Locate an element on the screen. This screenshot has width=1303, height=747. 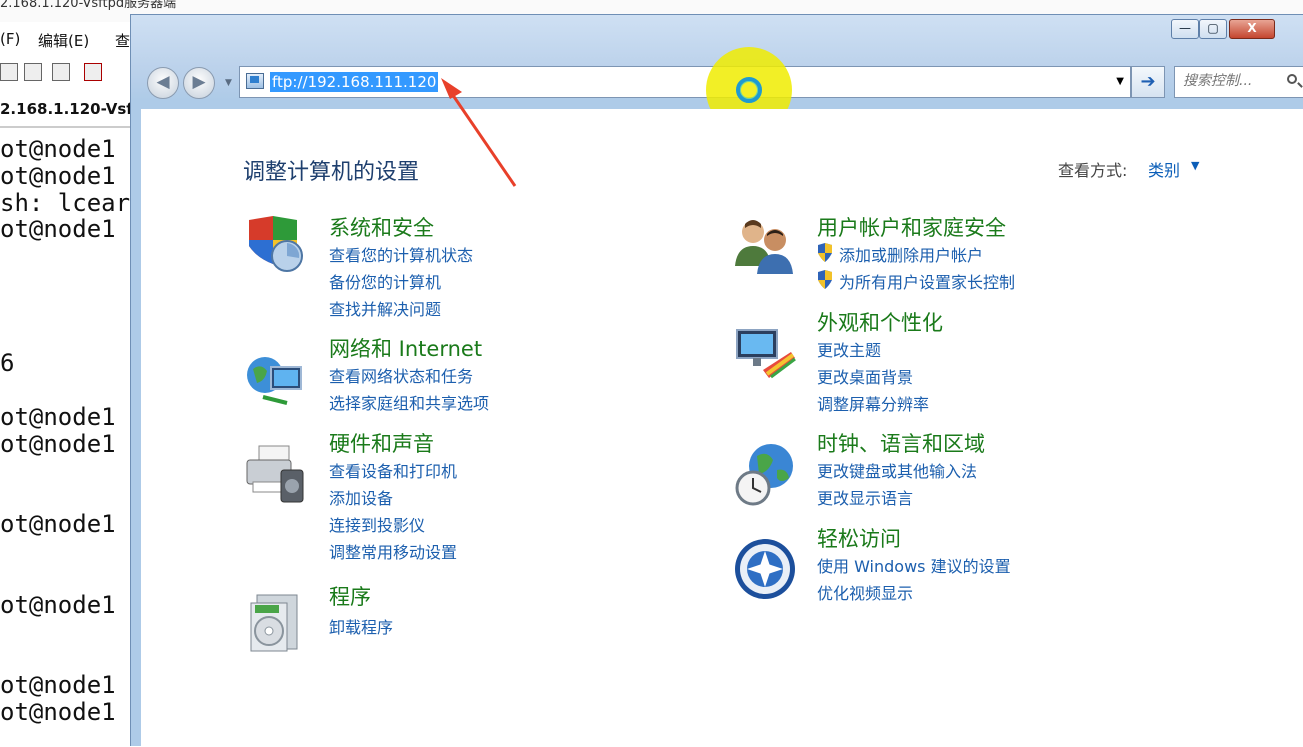
category-appearance: 外观和个性化 is located at coordinates (880, 322).